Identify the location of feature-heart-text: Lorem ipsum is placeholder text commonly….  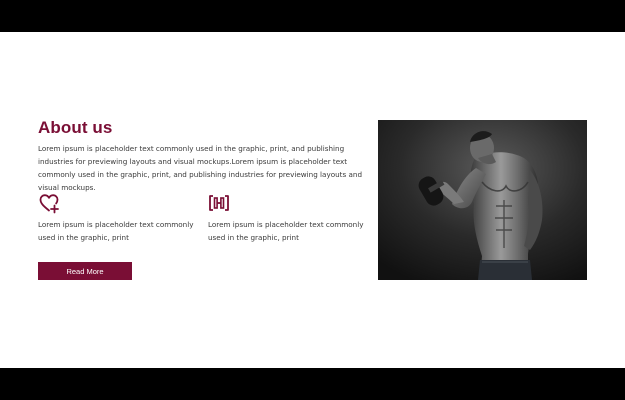
(116, 231).